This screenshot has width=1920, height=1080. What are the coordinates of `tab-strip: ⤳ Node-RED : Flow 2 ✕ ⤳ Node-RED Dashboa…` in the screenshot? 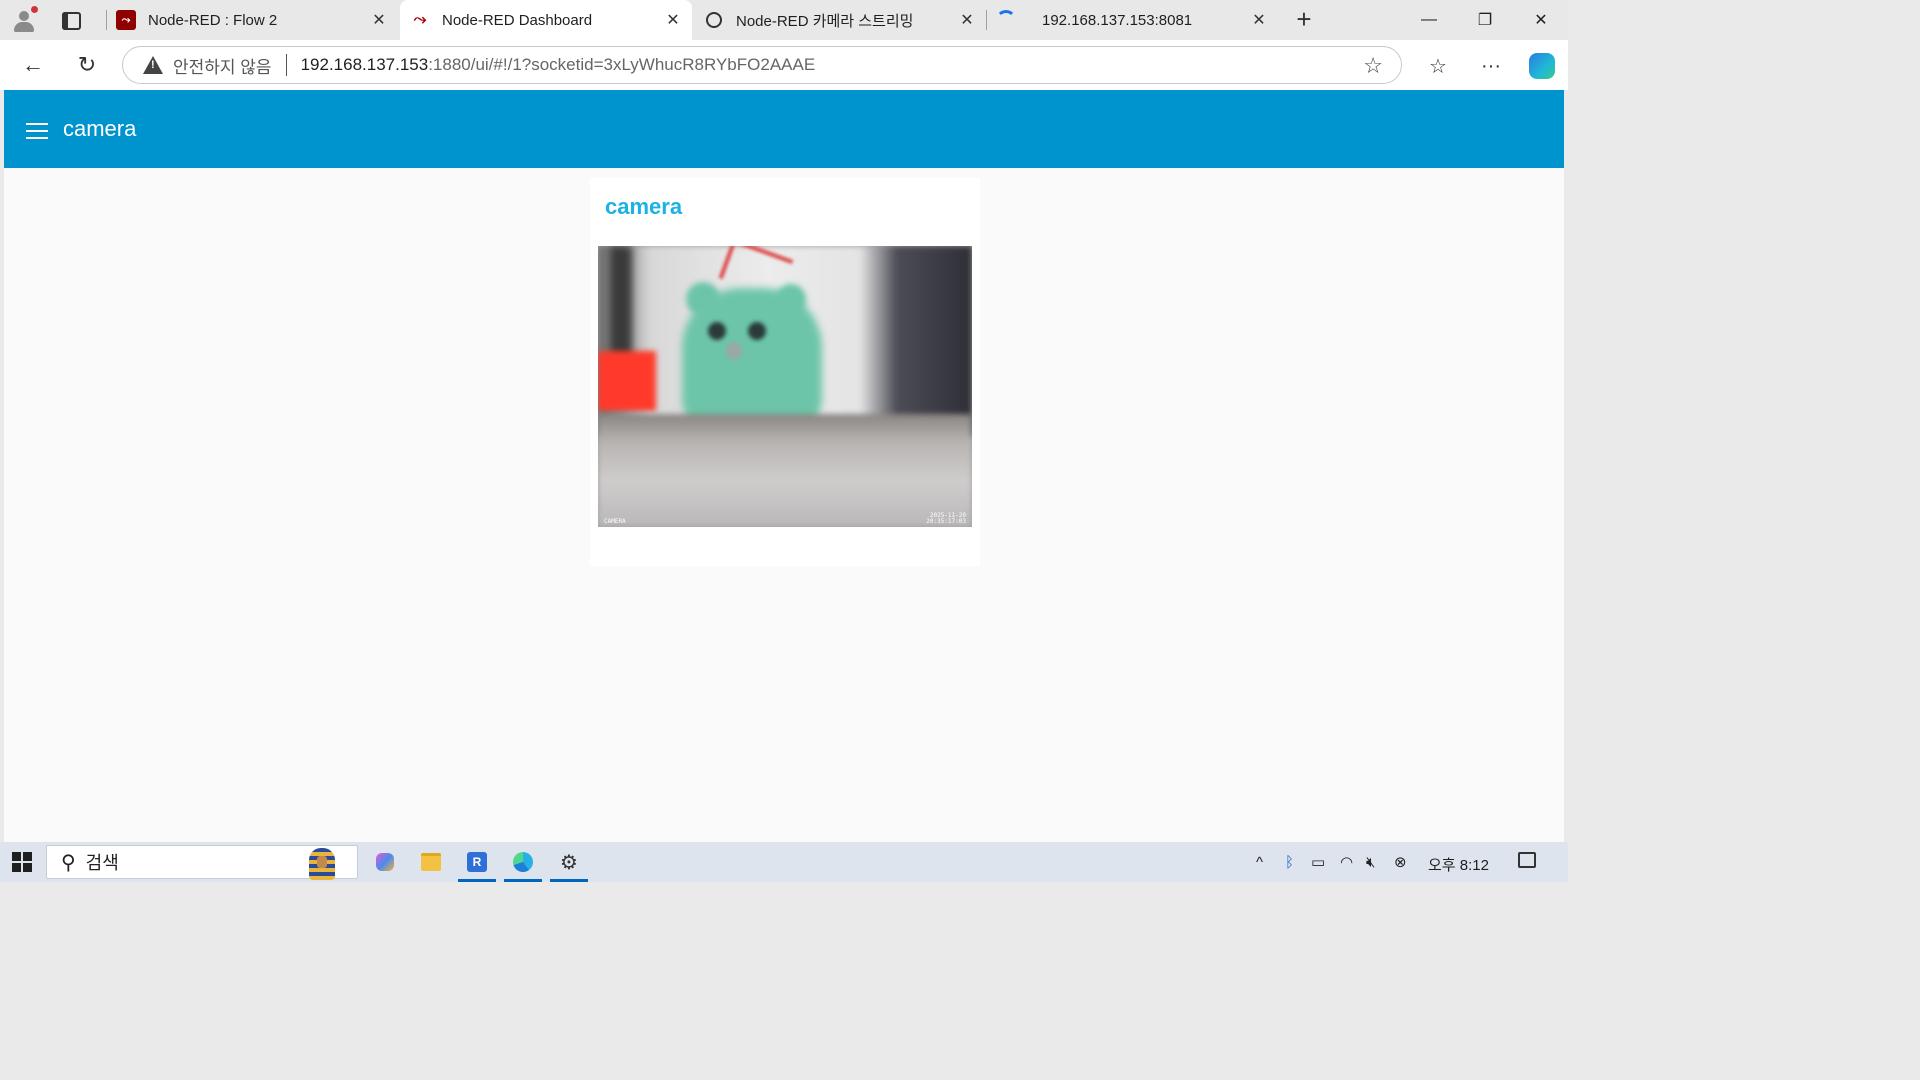 It's located at (784, 20).